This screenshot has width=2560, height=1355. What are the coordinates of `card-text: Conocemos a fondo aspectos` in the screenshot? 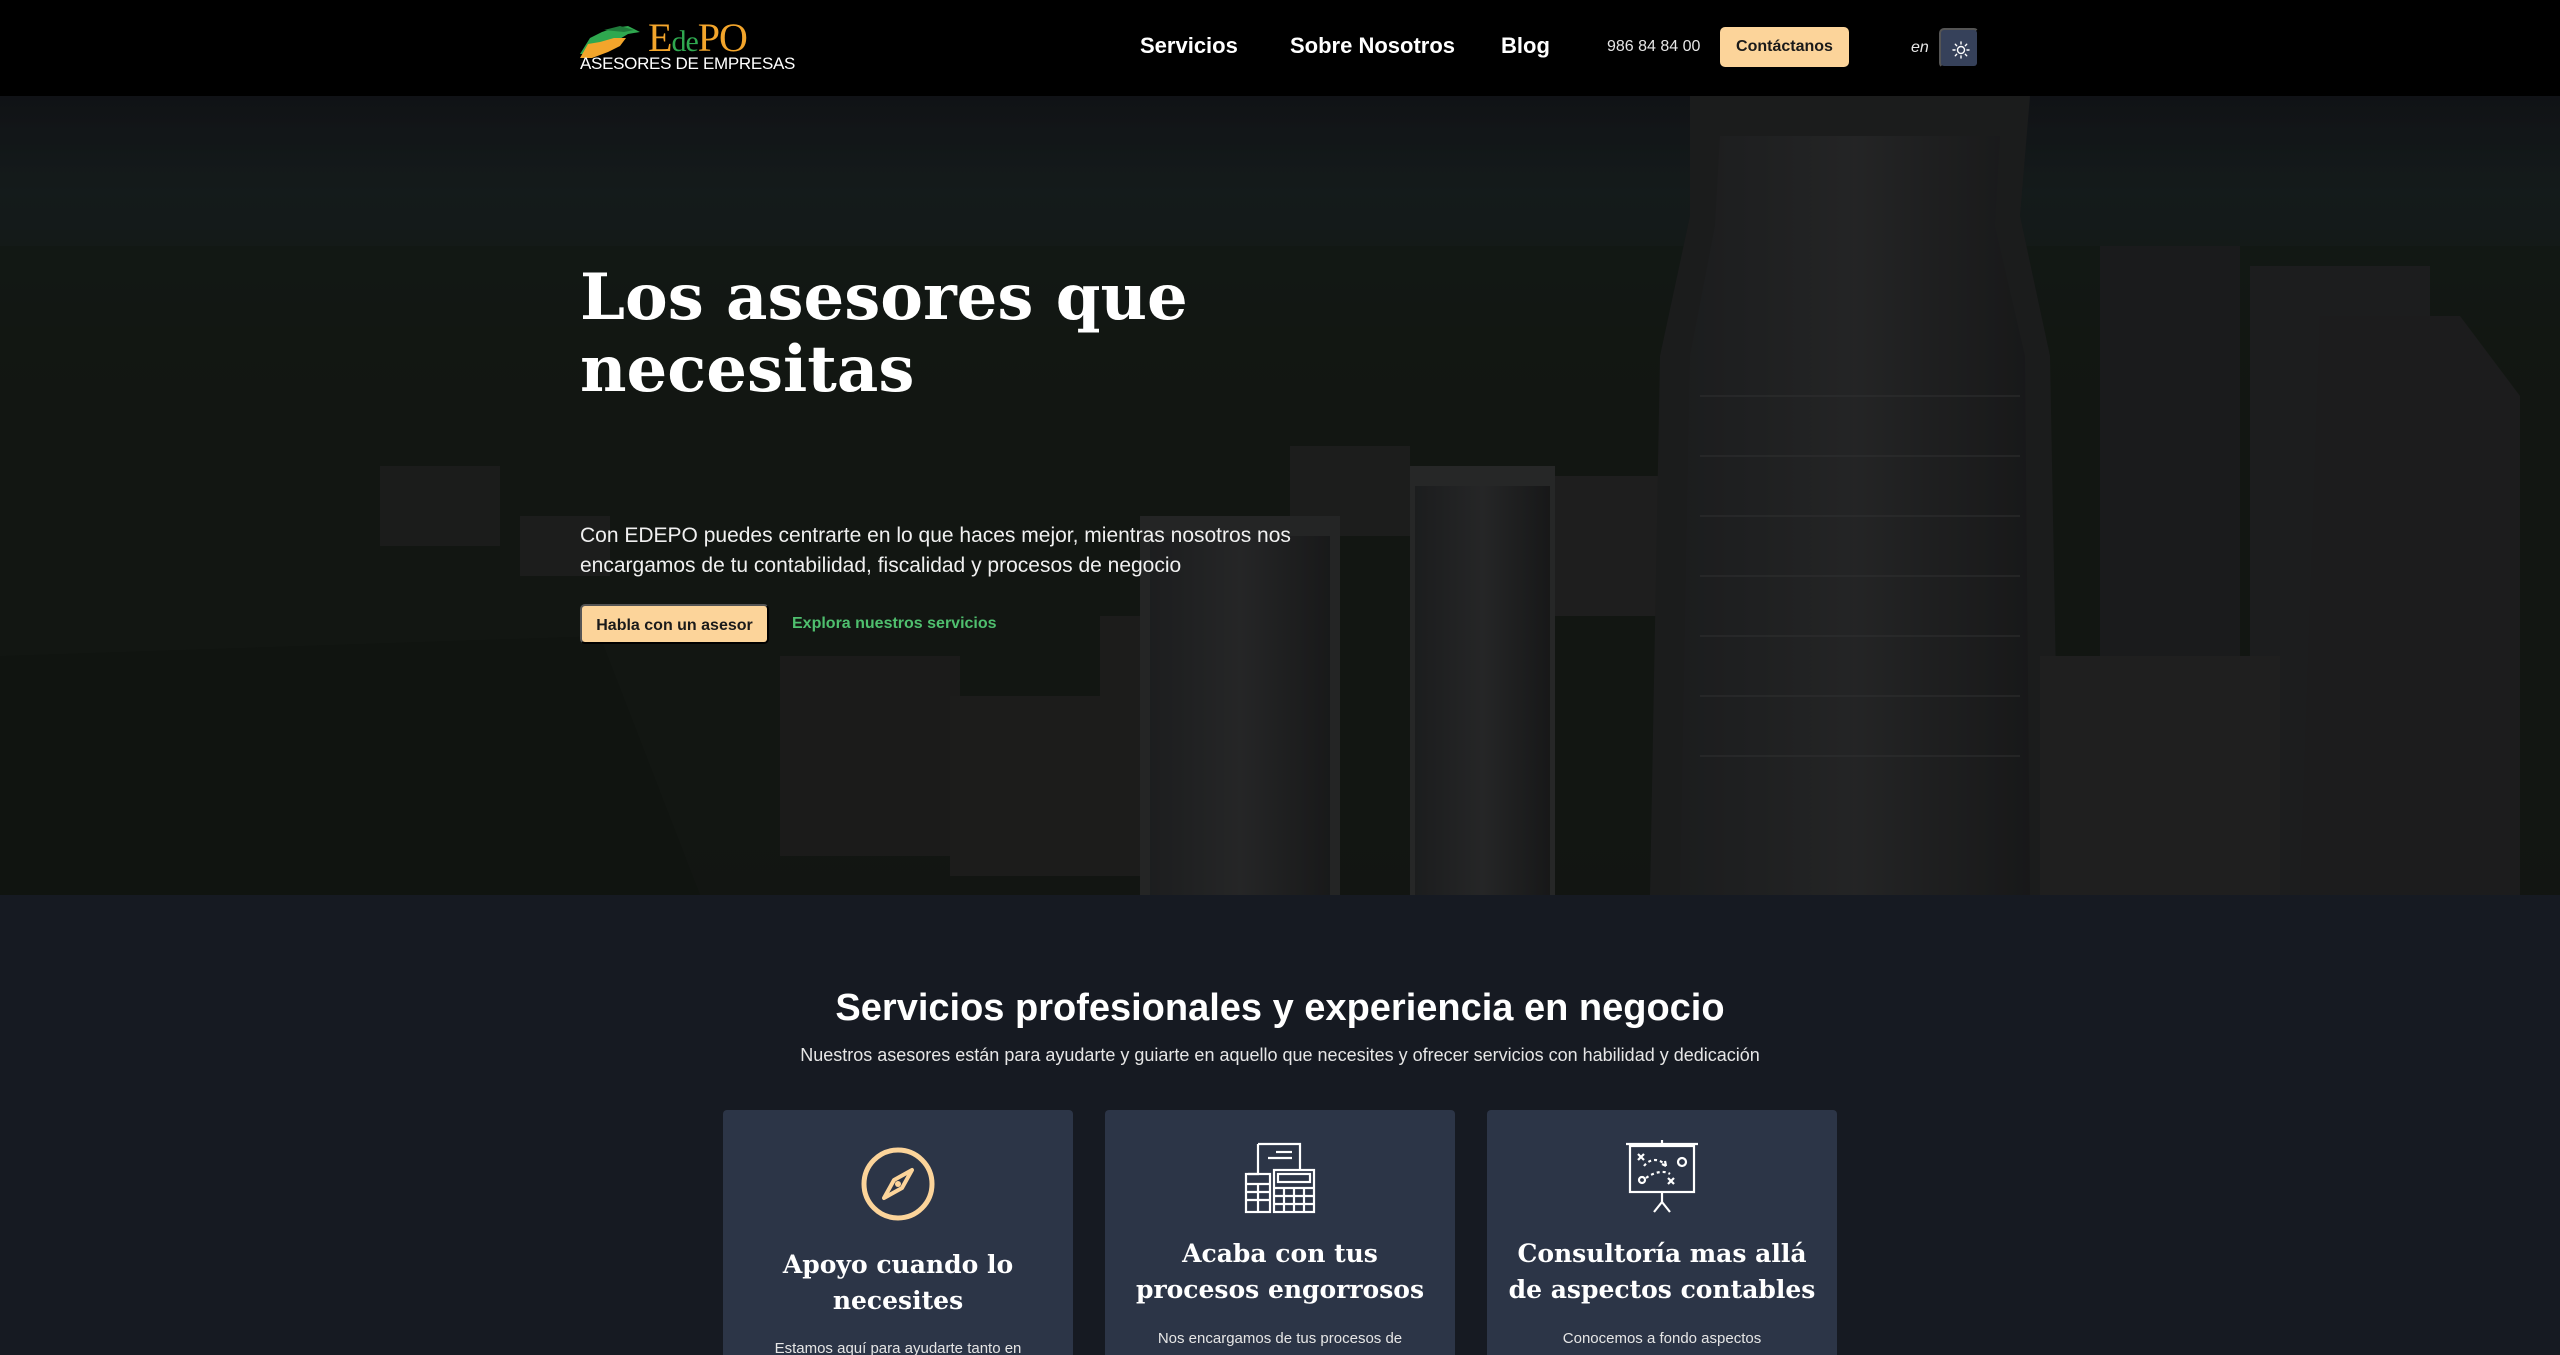 It's located at (1662, 1338).